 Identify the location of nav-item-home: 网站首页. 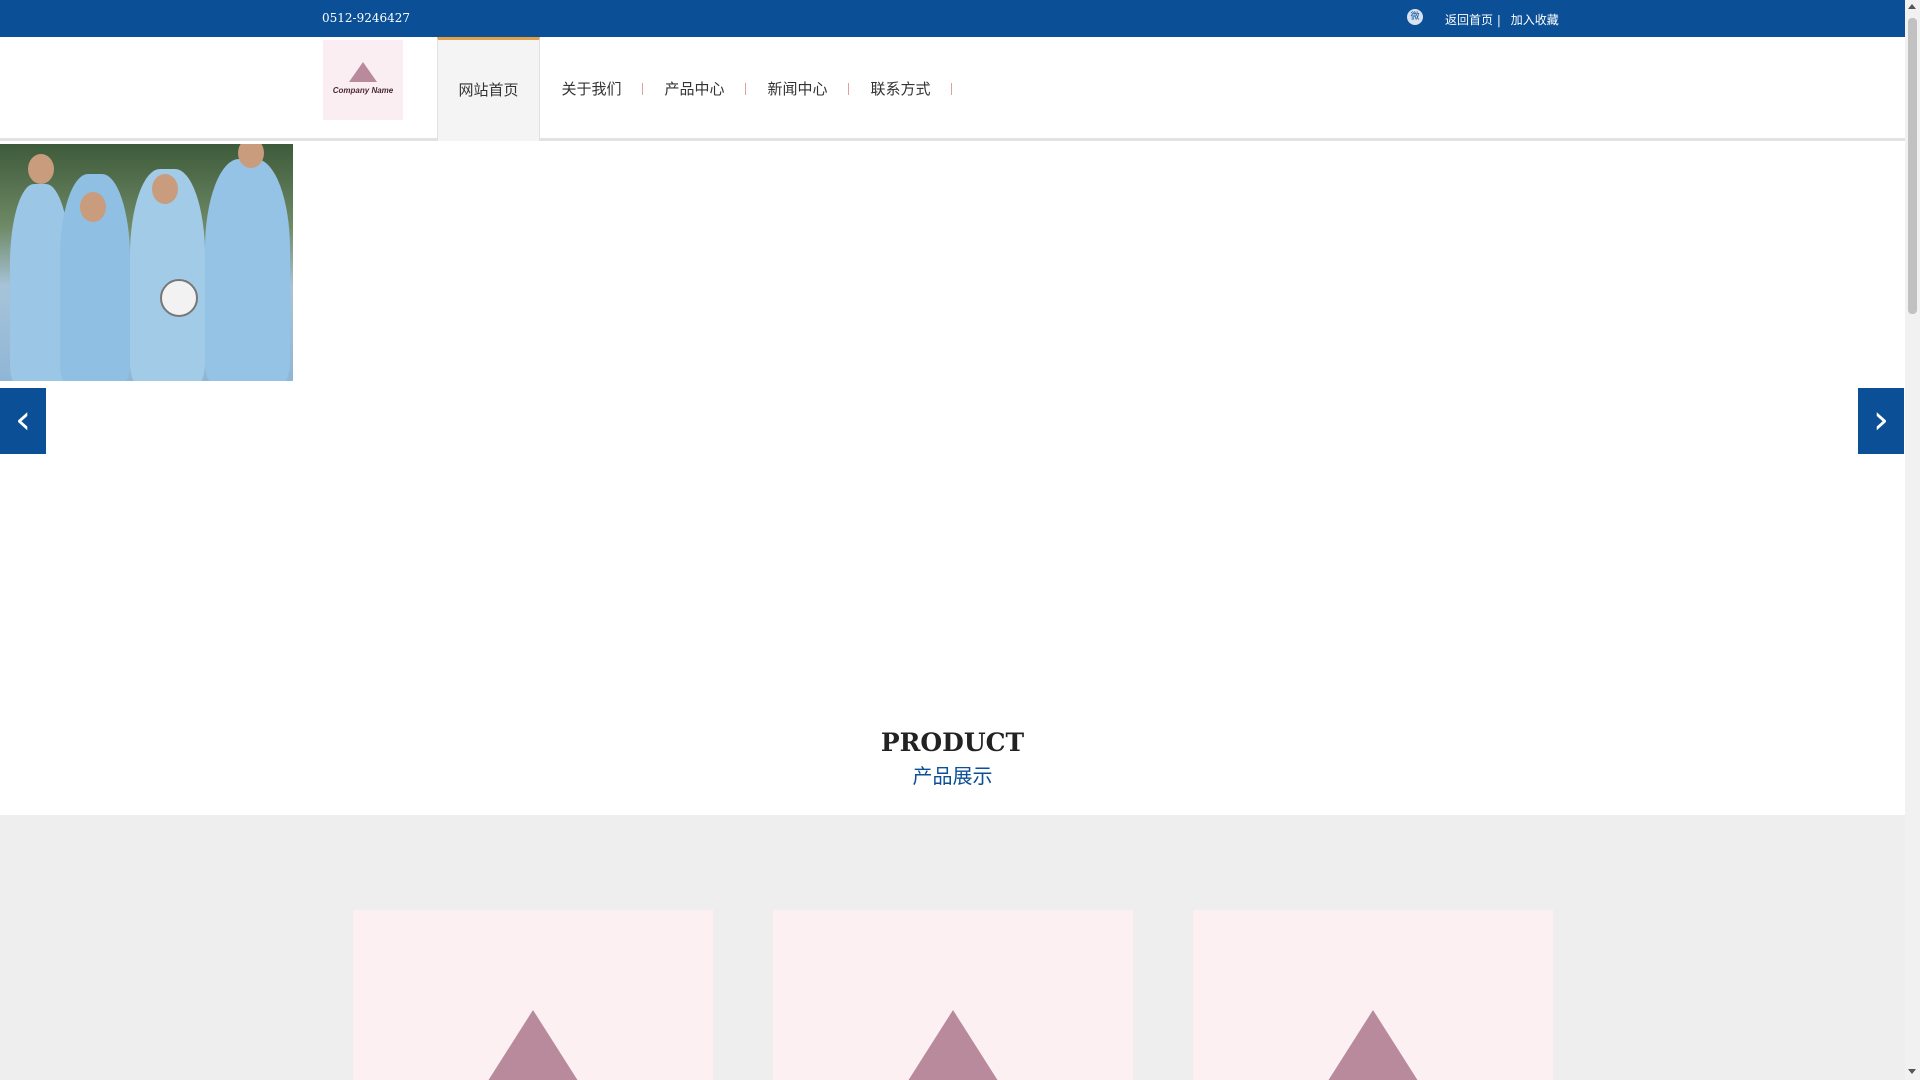
(488, 89).